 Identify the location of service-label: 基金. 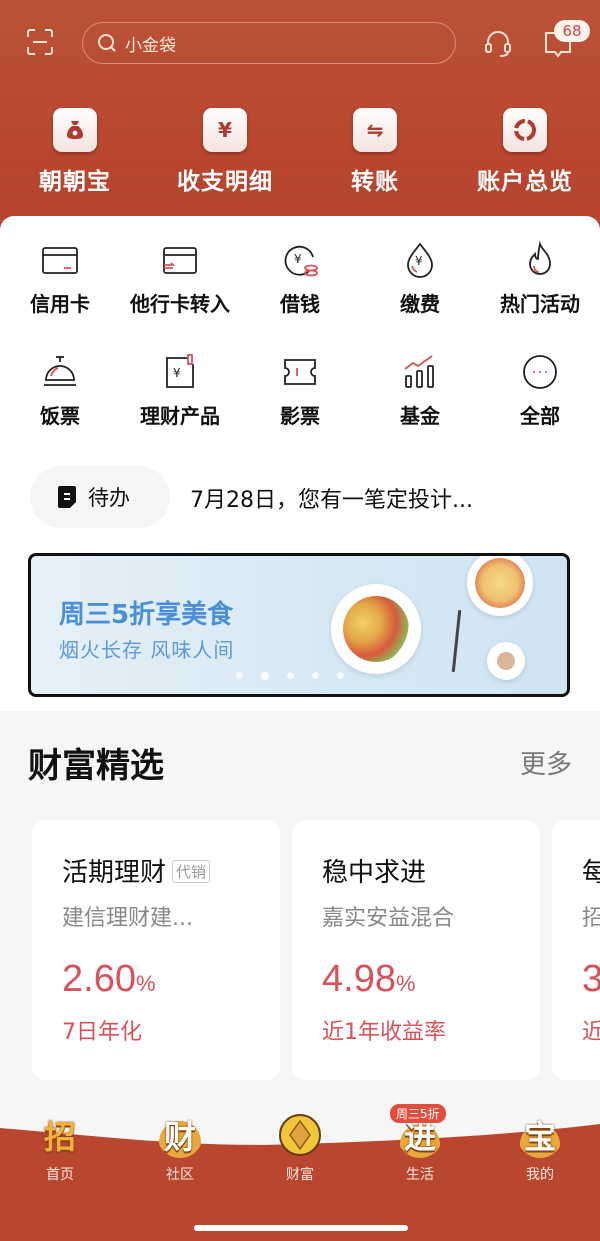
(420, 416).